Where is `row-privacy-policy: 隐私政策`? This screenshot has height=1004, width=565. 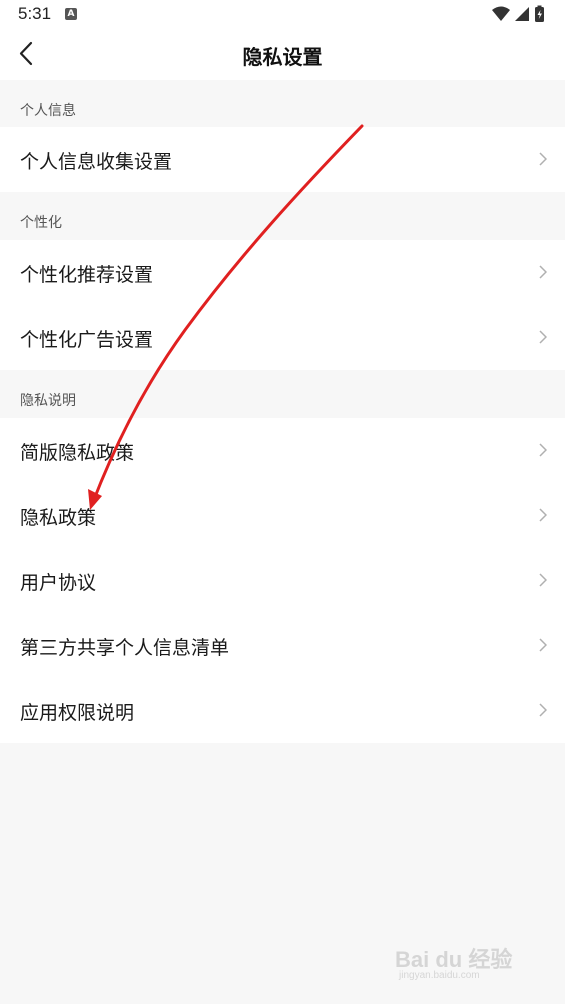
row-privacy-policy: 隐私政策 is located at coordinates (282, 515).